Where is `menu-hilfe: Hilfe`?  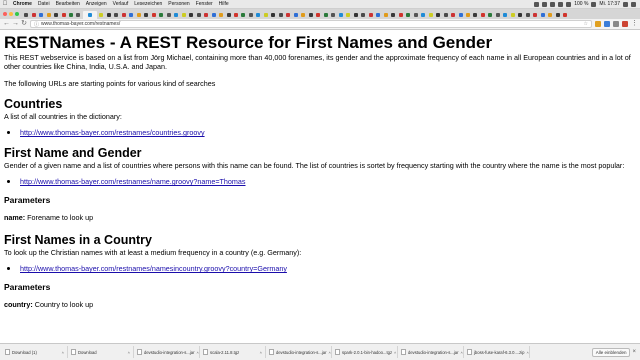
menu-hilfe: Hilfe is located at coordinates (224, 4).